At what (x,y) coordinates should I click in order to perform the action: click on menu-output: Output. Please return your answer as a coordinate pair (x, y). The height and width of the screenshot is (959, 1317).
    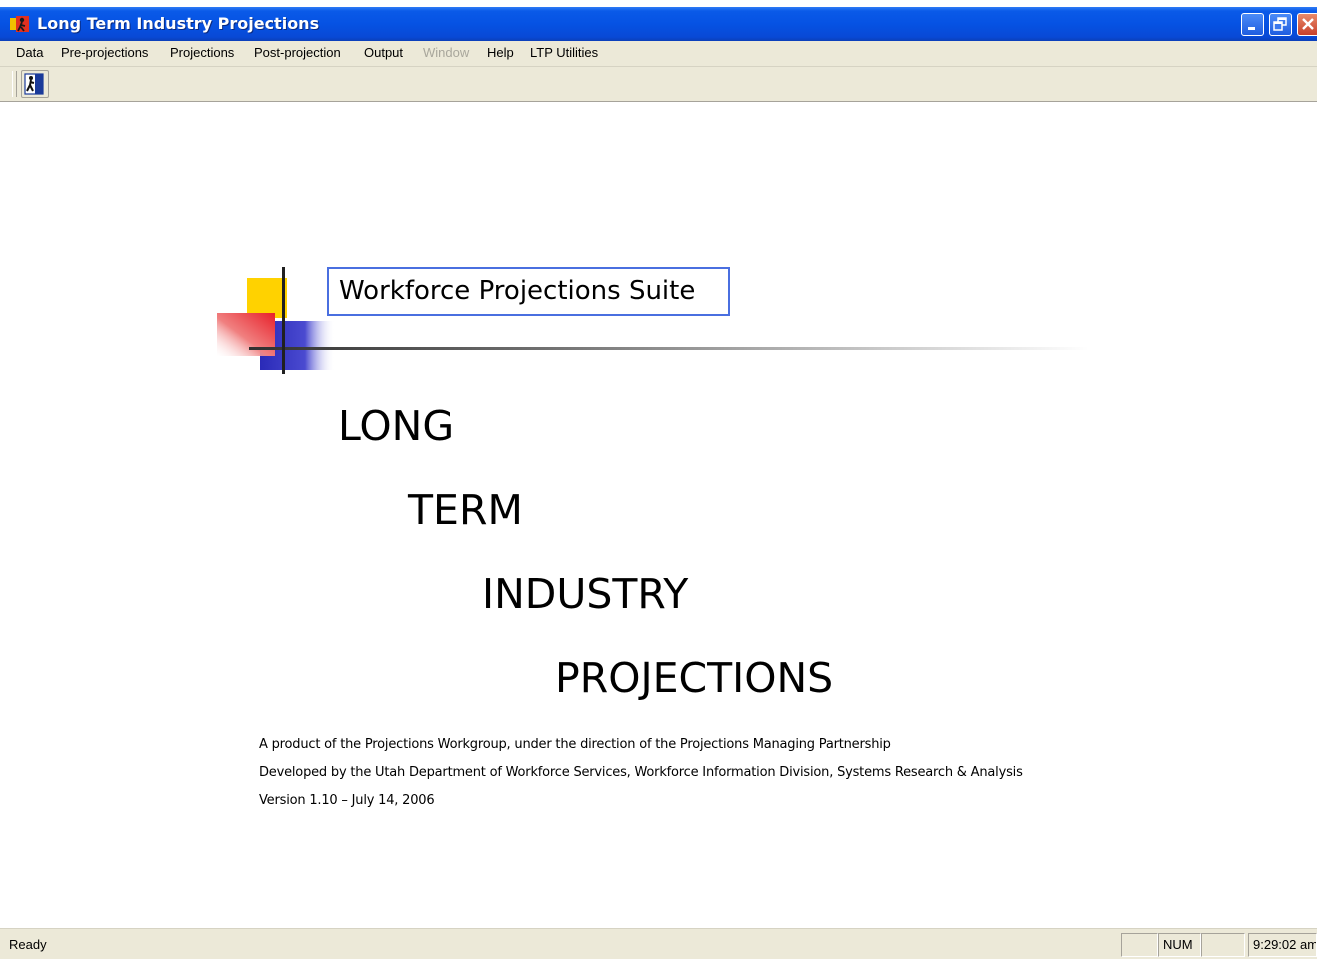
    Looking at the image, I should click on (383, 52).